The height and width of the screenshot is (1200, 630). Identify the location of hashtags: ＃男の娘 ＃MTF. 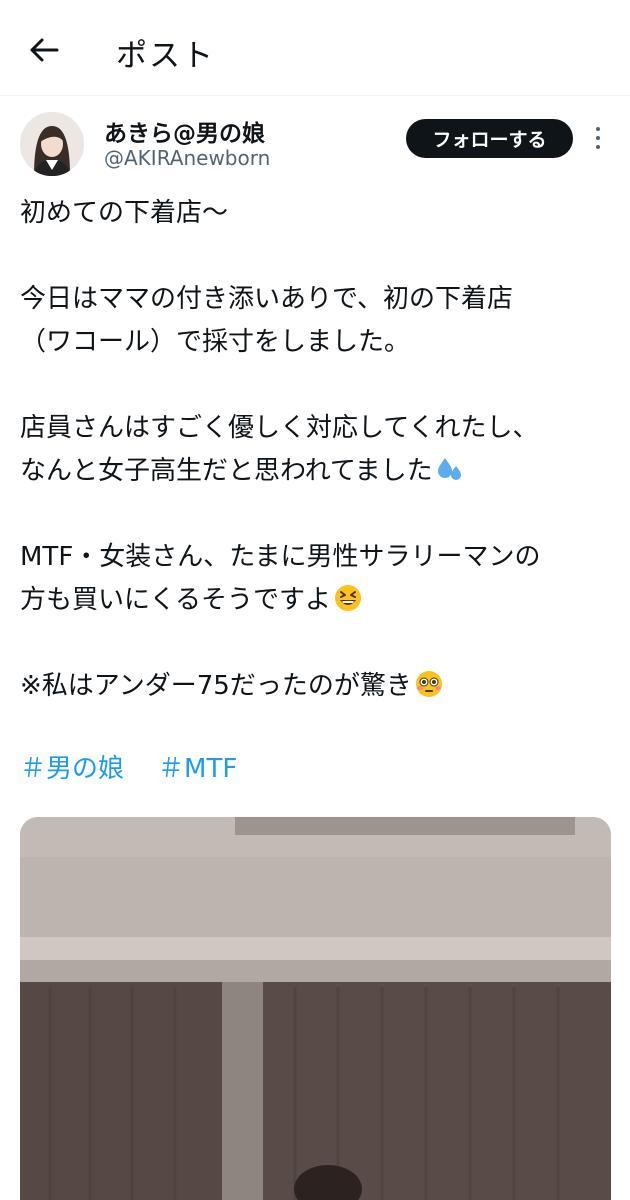
(128, 769).